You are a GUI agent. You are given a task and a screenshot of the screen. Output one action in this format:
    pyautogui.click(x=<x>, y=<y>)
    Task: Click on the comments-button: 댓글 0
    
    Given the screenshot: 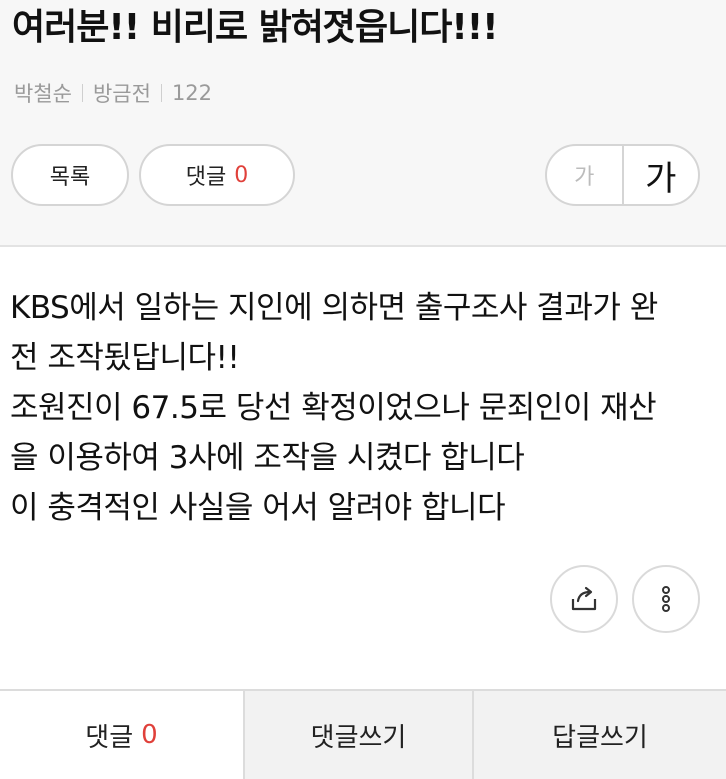 What is the action you would take?
    pyautogui.click(x=217, y=175)
    